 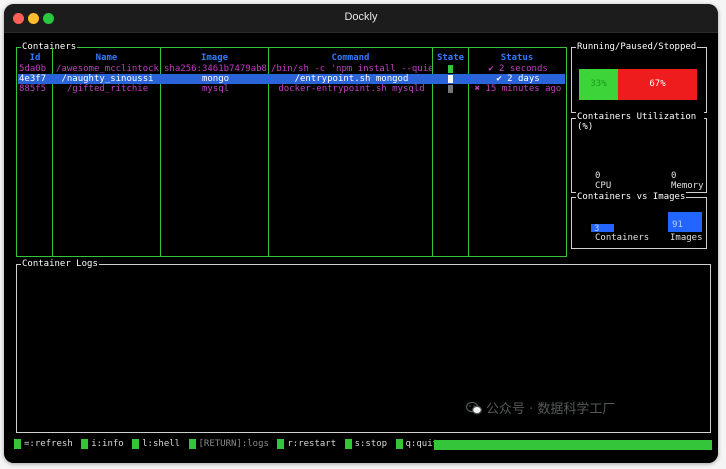 What do you see at coordinates (49, 47) in the screenshot?
I see `containers-panel-title: Containers` at bounding box center [49, 47].